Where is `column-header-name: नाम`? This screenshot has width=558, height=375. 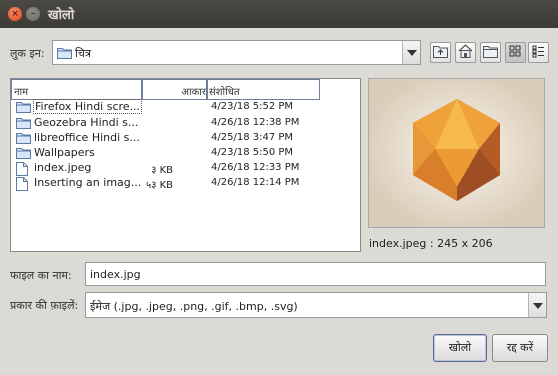 column-header-name: नाम is located at coordinates (76, 89).